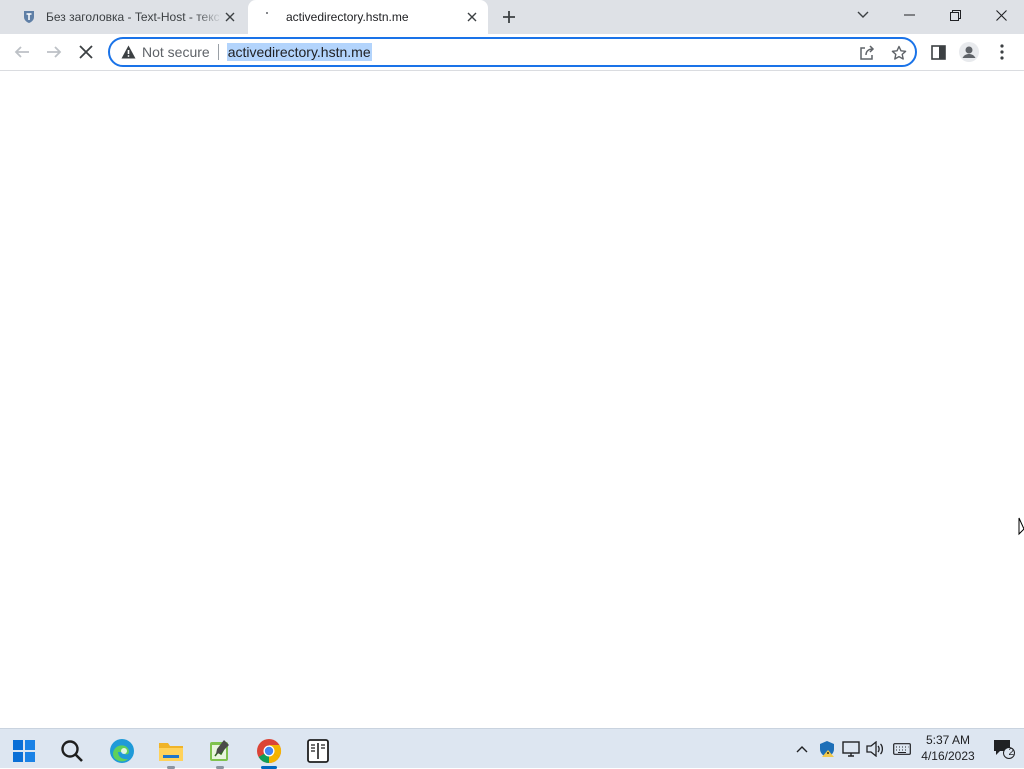  Describe the element at coordinates (347, 17) in the screenshot. I see `tab-title: activedirectory.hstn.me` at that location.